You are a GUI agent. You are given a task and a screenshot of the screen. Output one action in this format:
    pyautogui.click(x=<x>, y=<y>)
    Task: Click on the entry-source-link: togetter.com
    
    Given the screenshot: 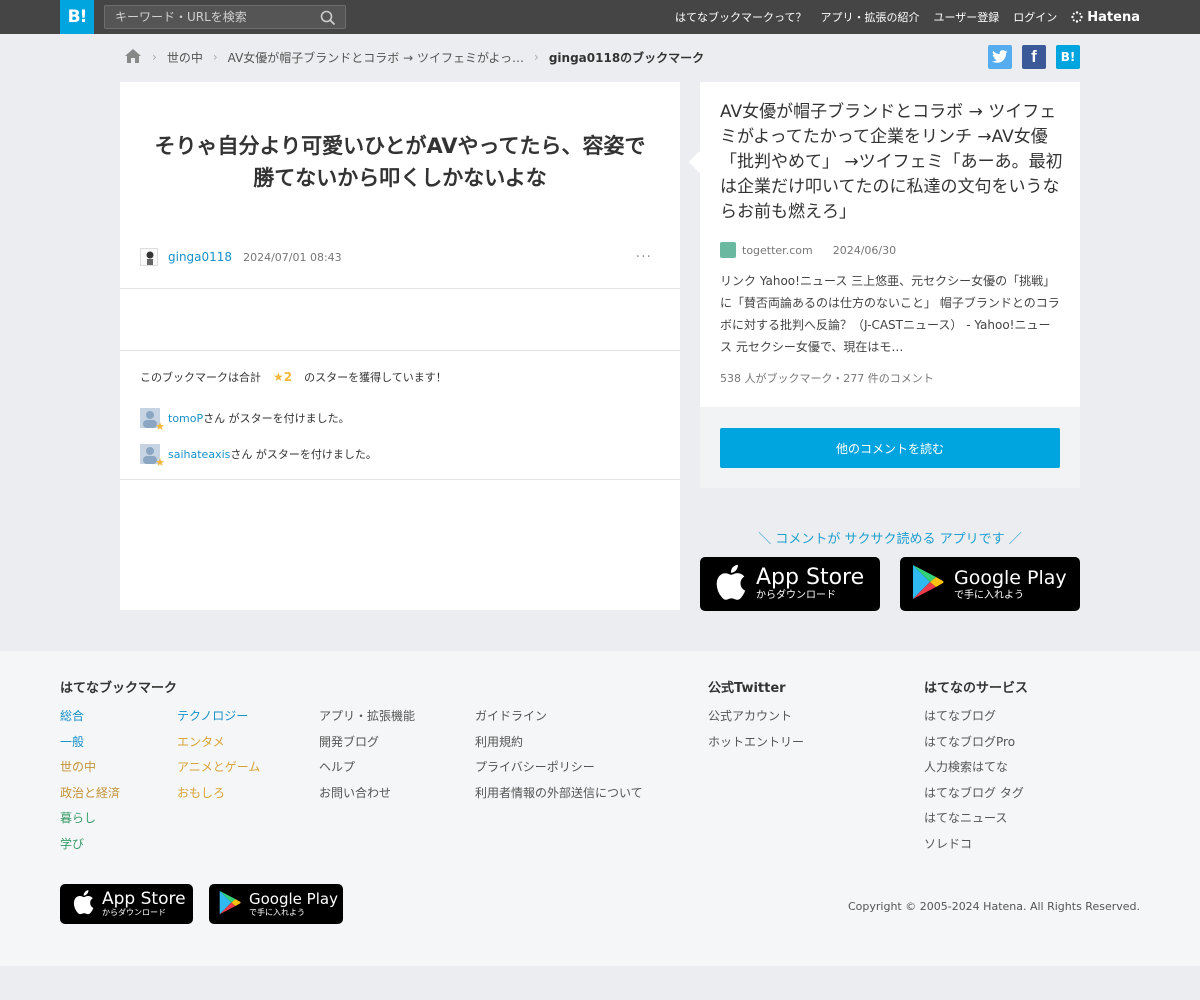 What is the action you would take?
    pyautogui.click(x=777, y=250)
    